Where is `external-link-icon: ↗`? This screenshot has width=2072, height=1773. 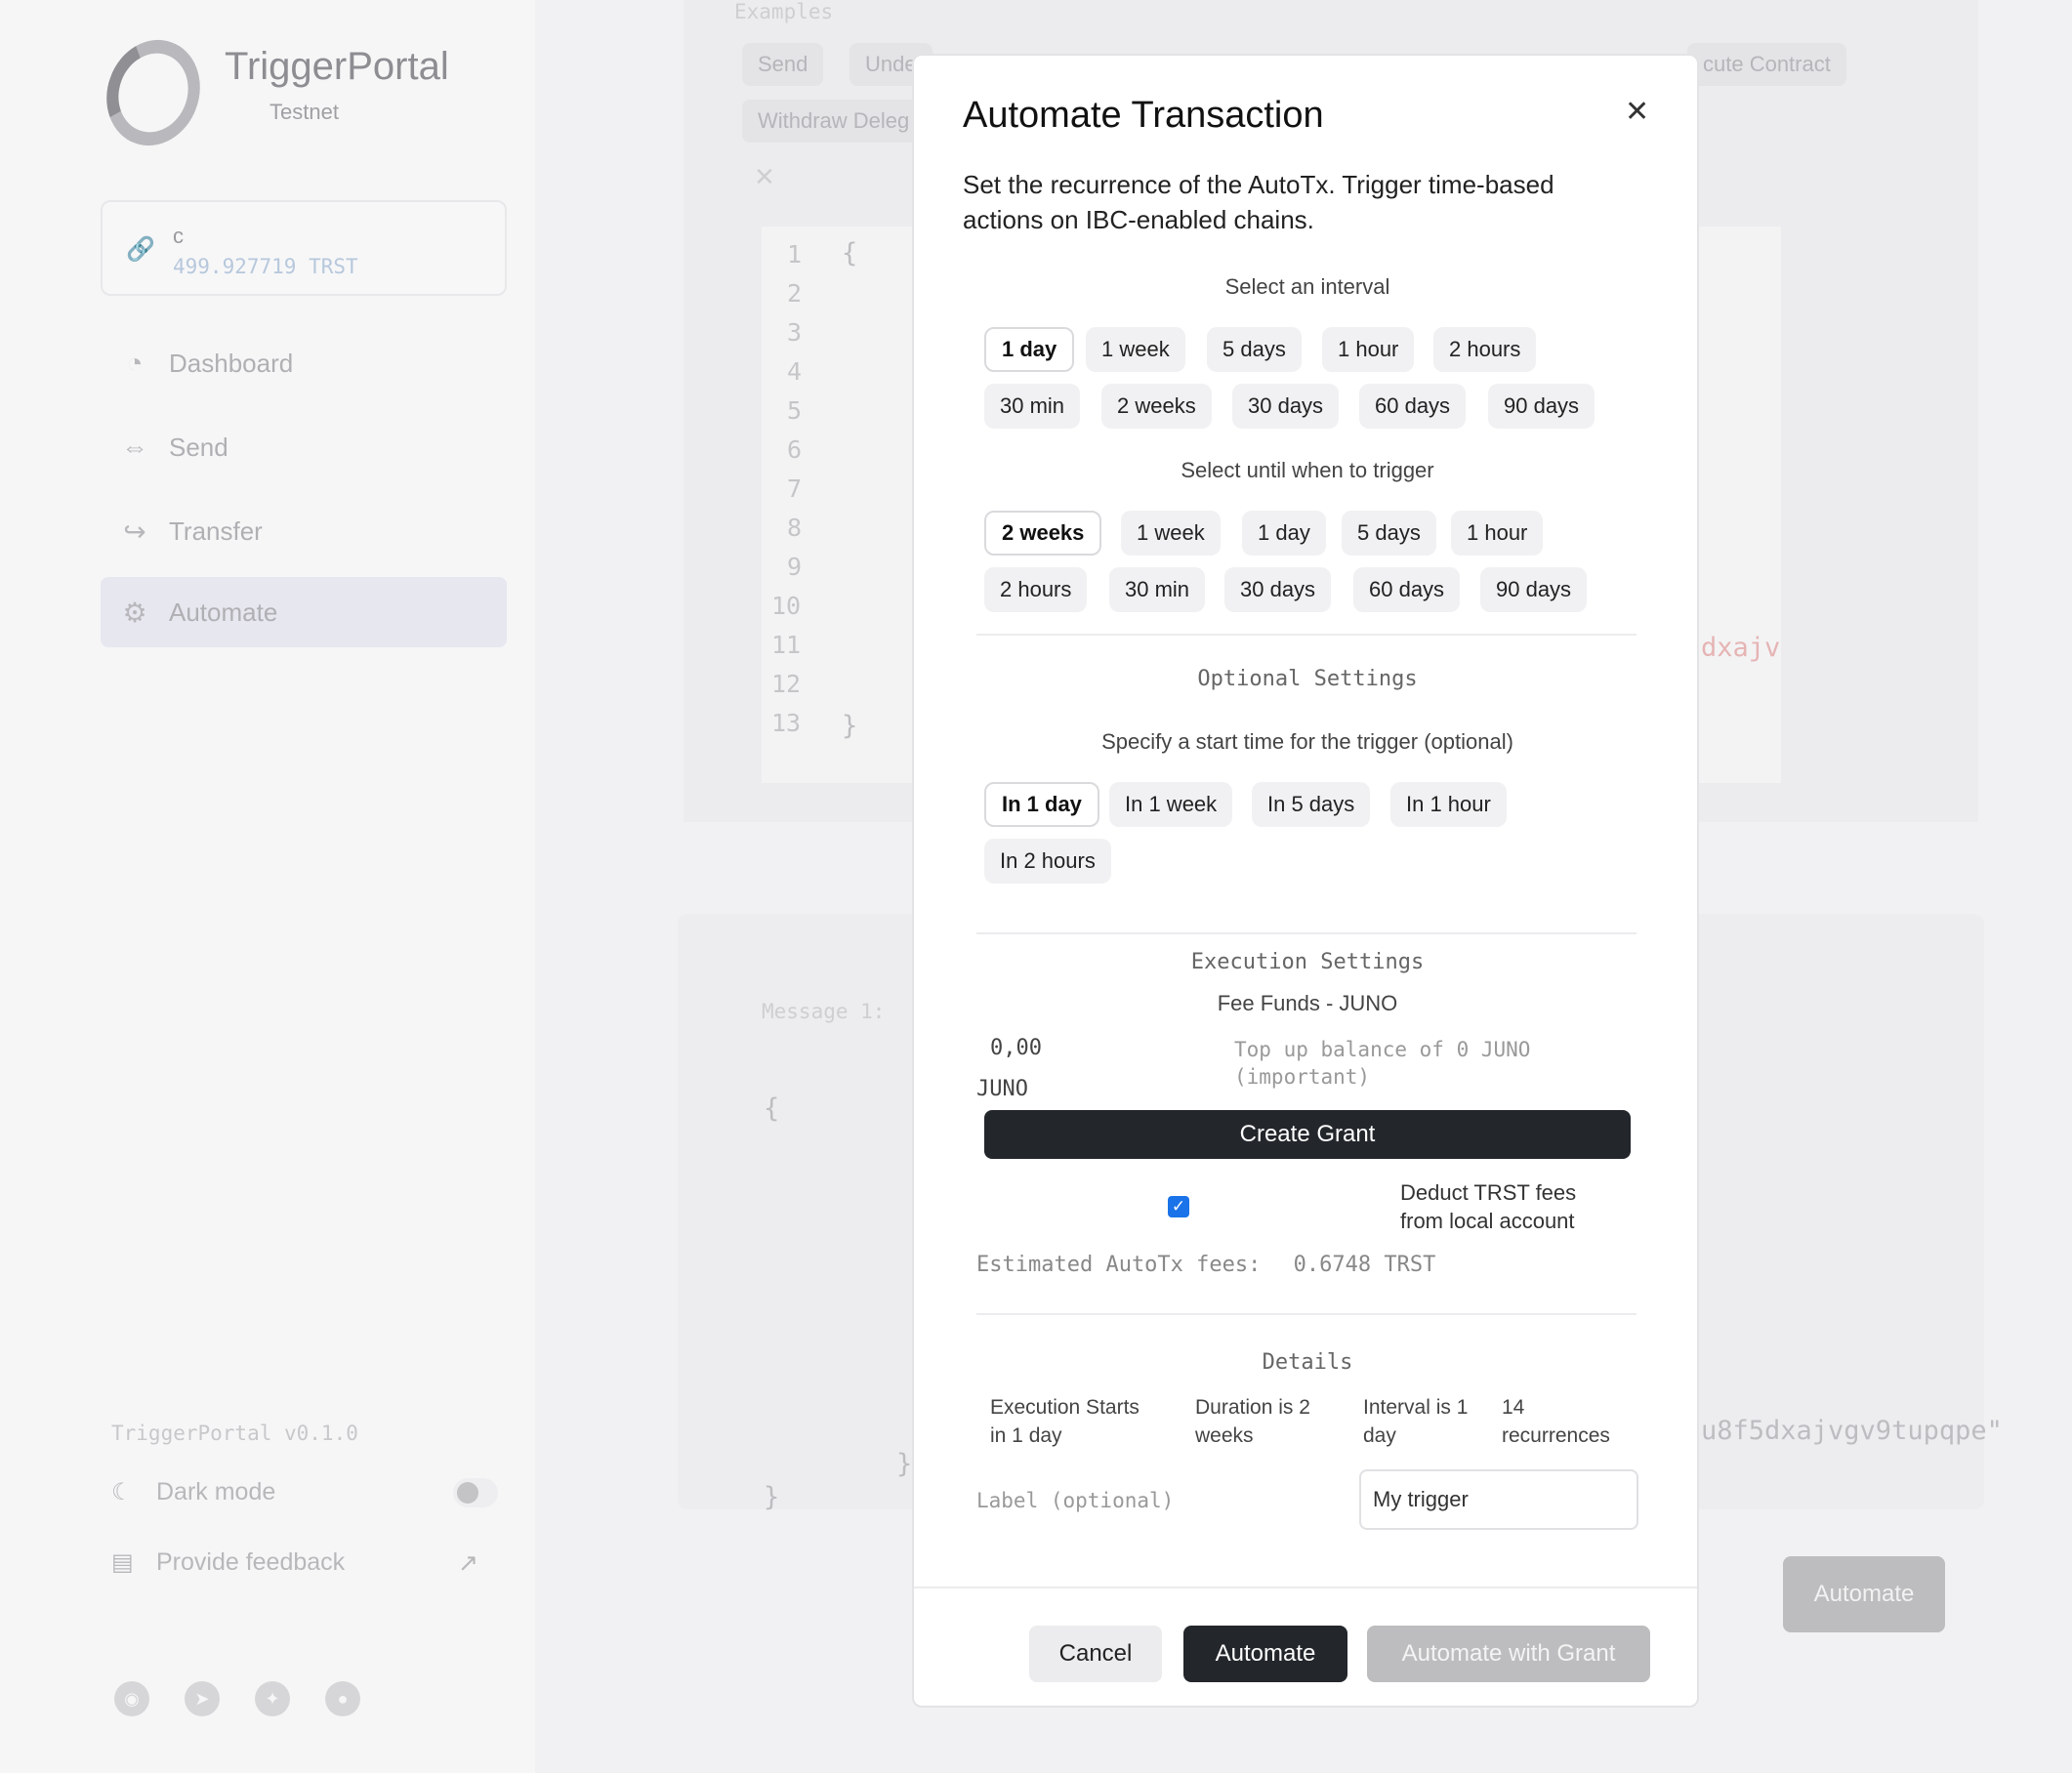 external-link-icon: ↗ is located at coordinates (468, 1563).